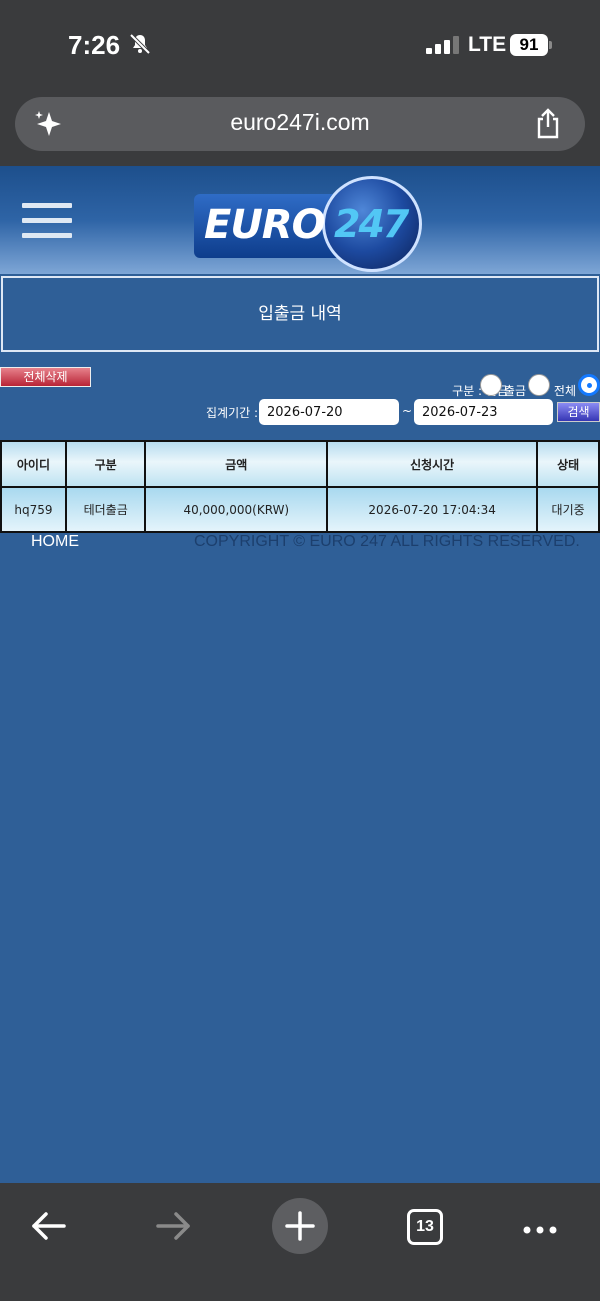 This screenshot has width=600, height=1301. What do you see at coordinates (548, 124) in the screenshot?
I see `share-icon` at bounding box center [548, 124].